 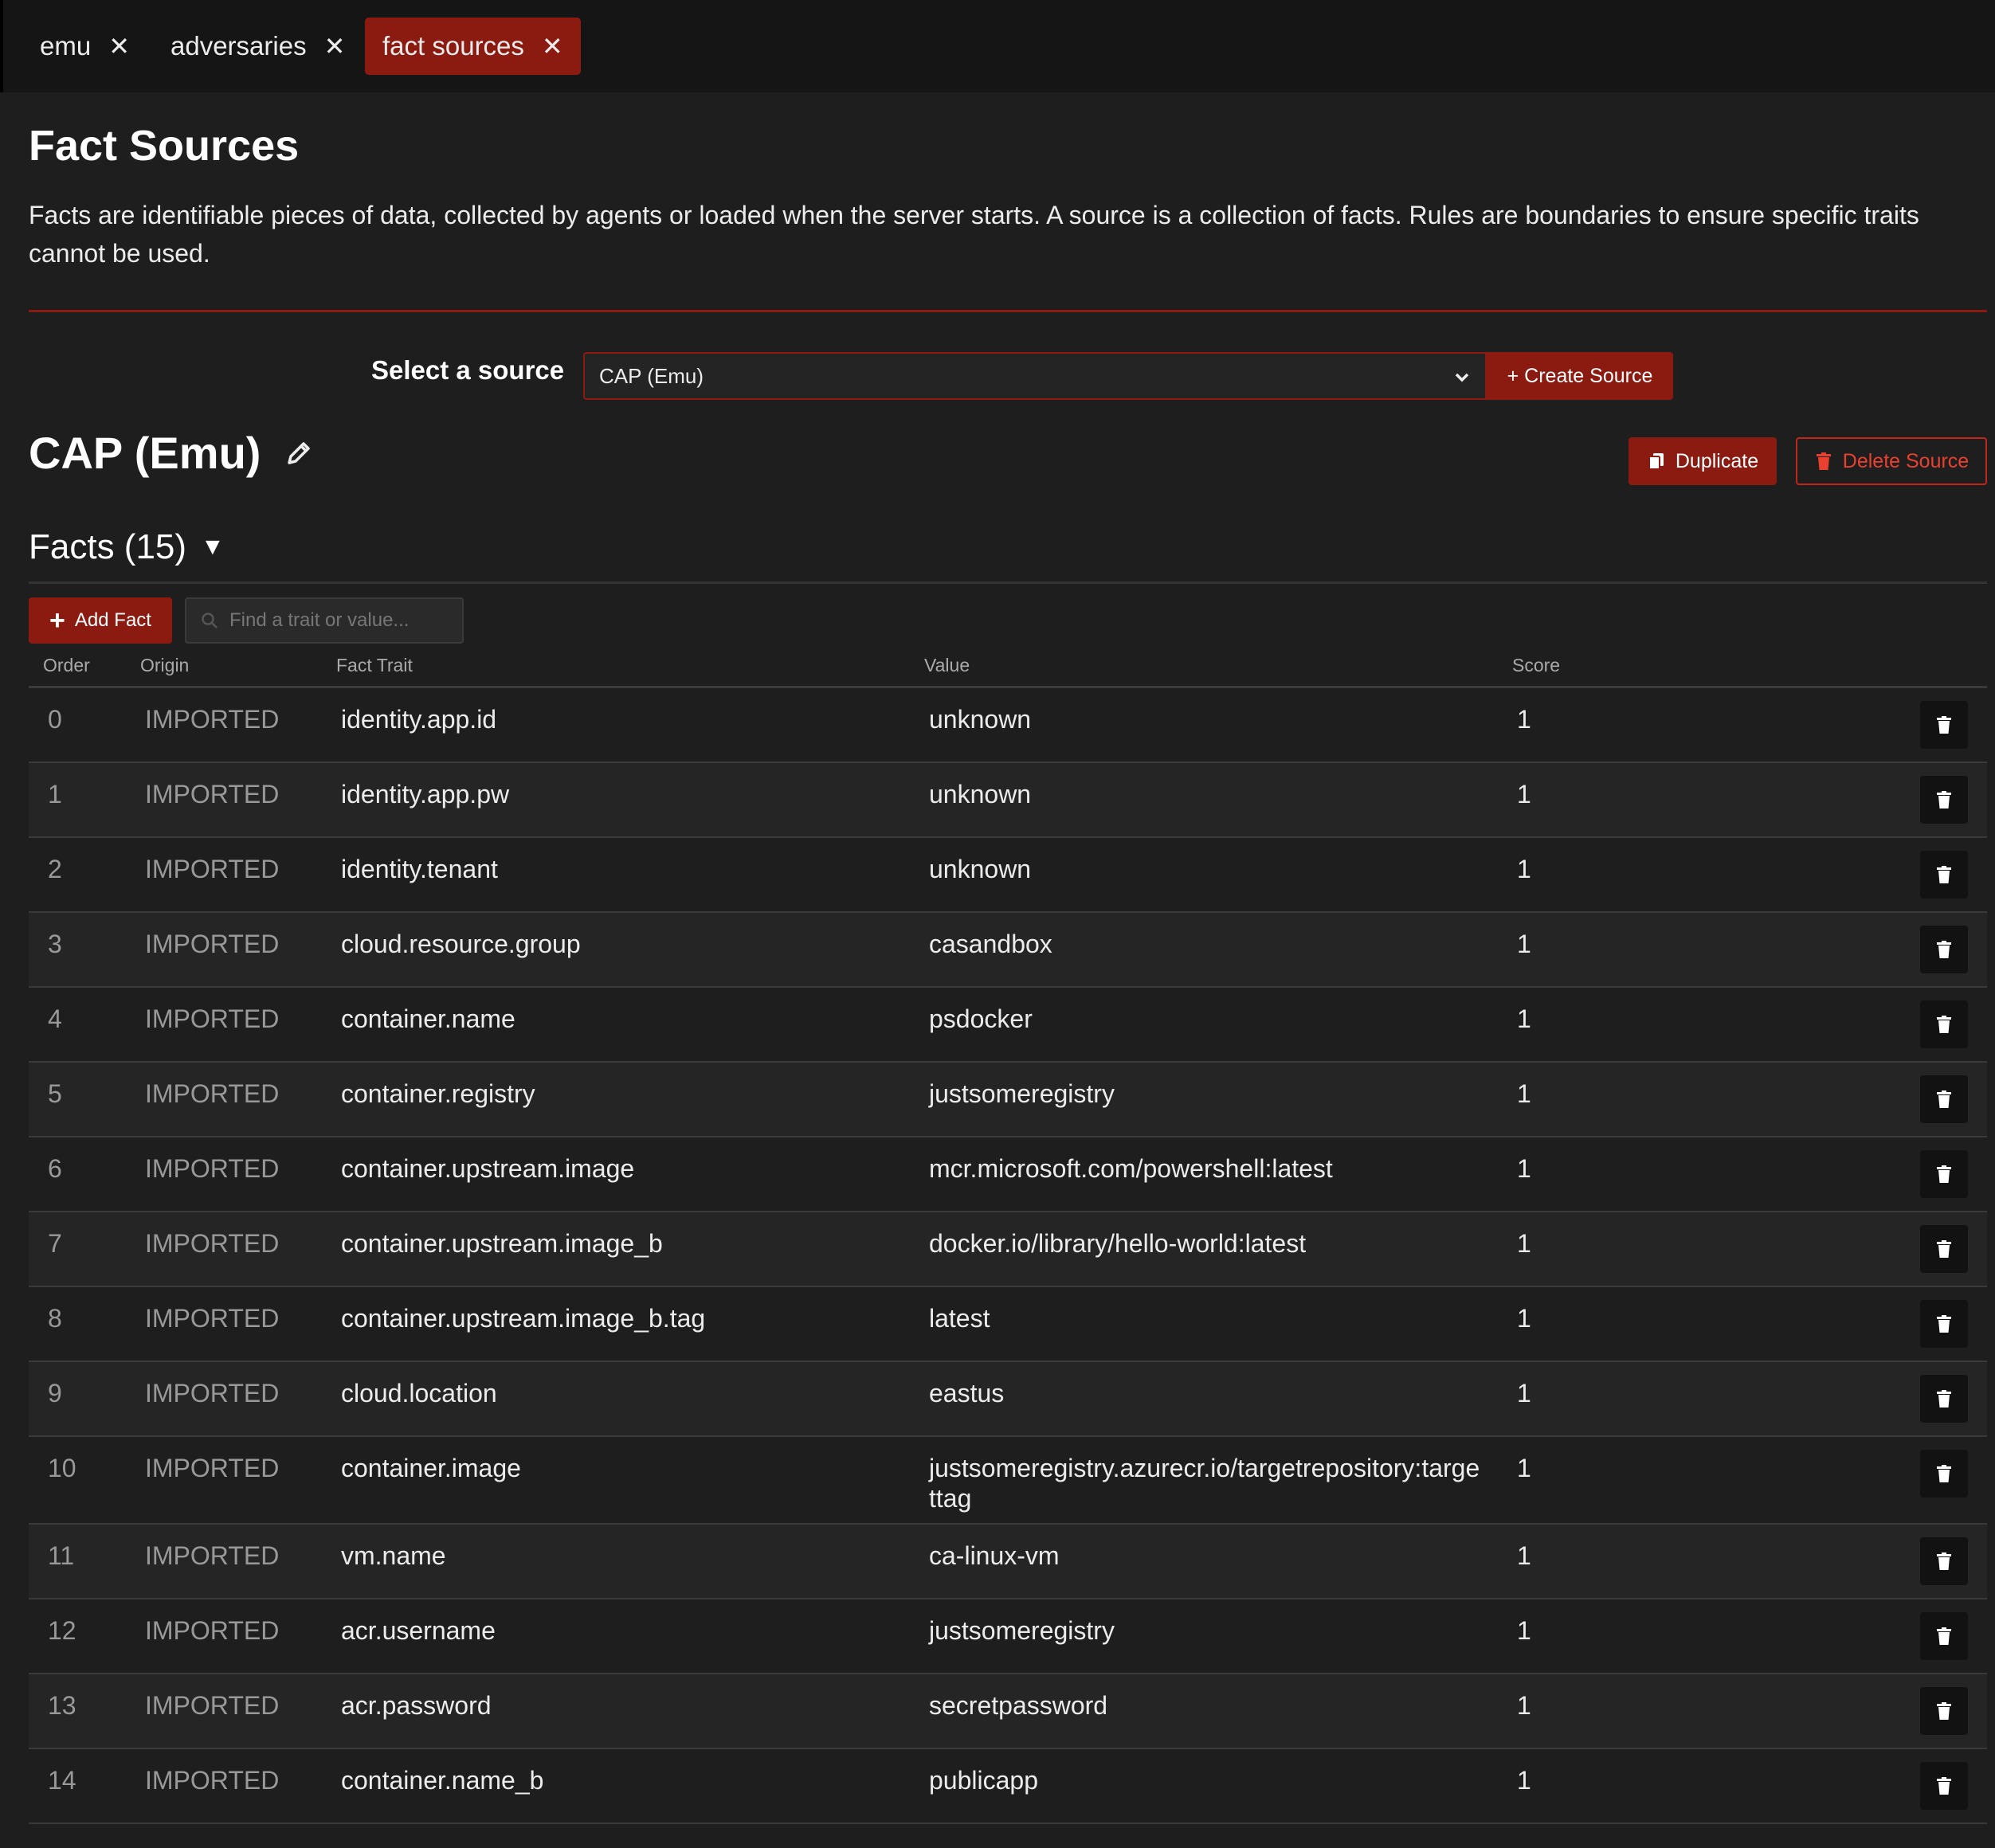 I want to click on cell-trait: vm.name, so click(x=394, y=1555).